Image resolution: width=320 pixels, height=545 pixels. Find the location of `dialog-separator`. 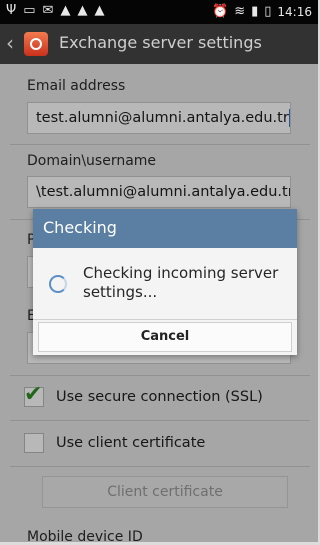

dialog-separator is located at coordinates (165, 319).